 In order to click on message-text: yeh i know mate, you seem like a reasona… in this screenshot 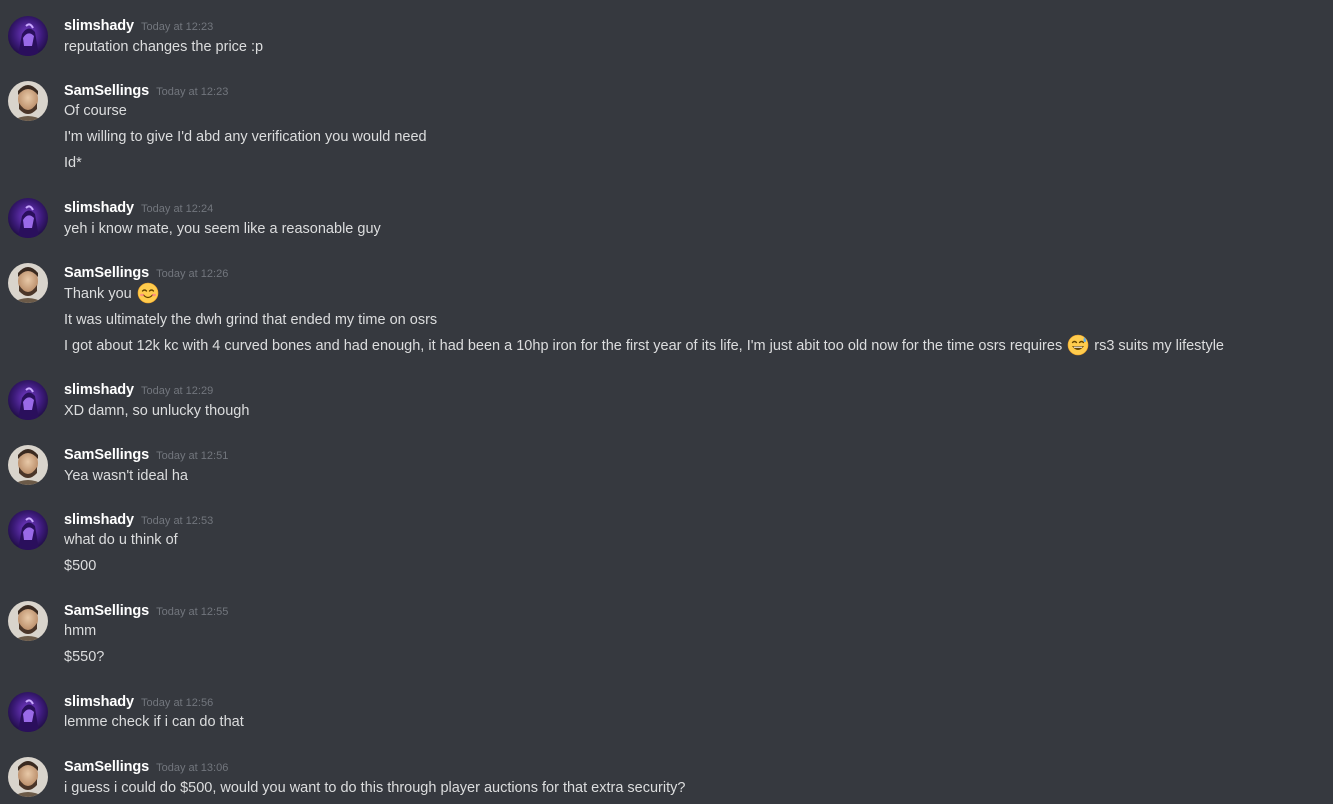, I will do `click(222, 229)`.